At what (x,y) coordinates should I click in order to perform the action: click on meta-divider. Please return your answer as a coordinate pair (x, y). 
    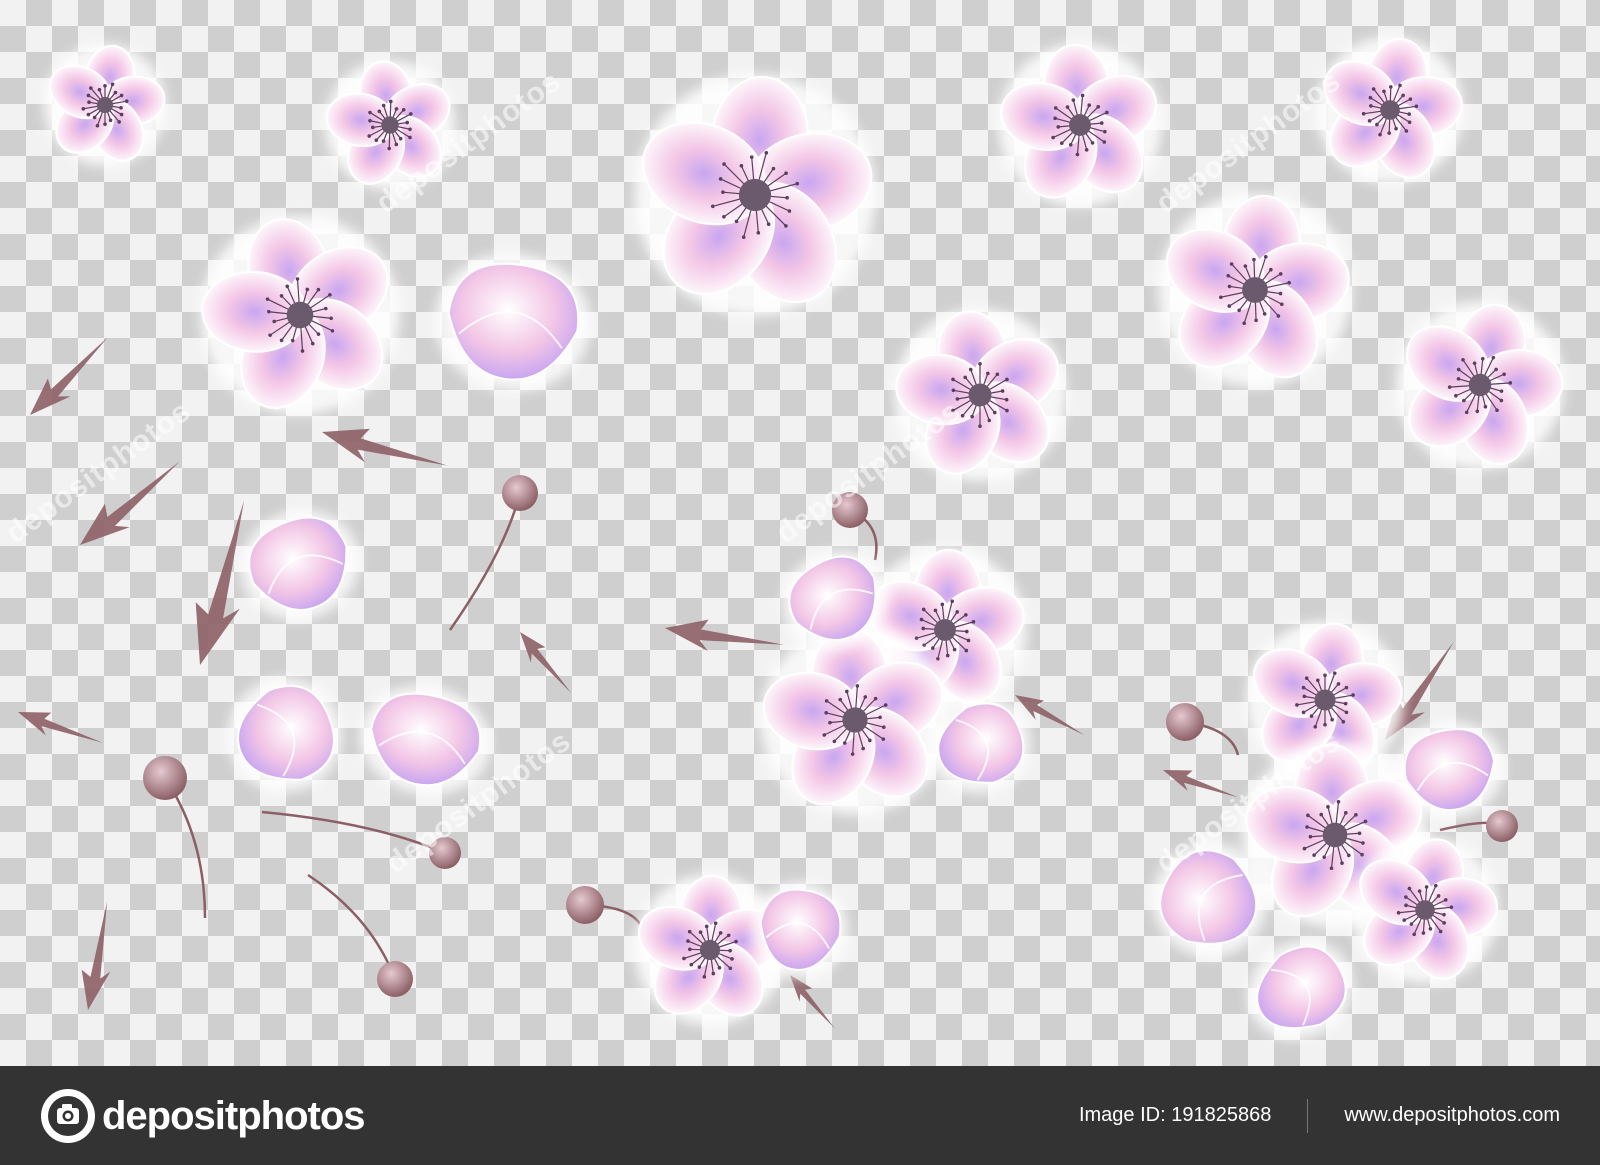
    Looking at the image, I should click on (1308, 1115).